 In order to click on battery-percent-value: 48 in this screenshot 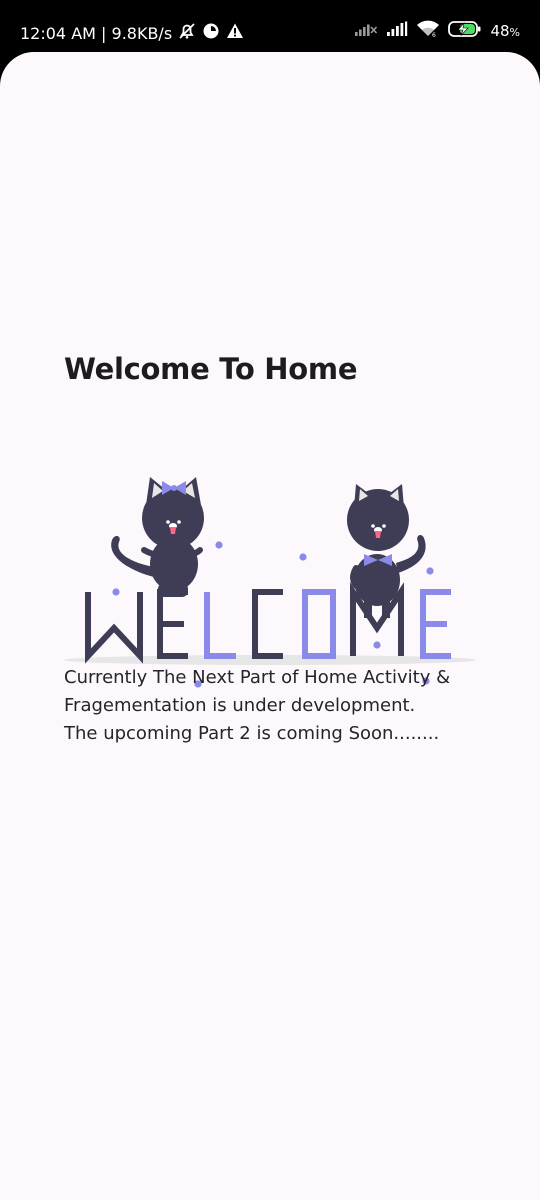, I will do `click(500, 31)`.